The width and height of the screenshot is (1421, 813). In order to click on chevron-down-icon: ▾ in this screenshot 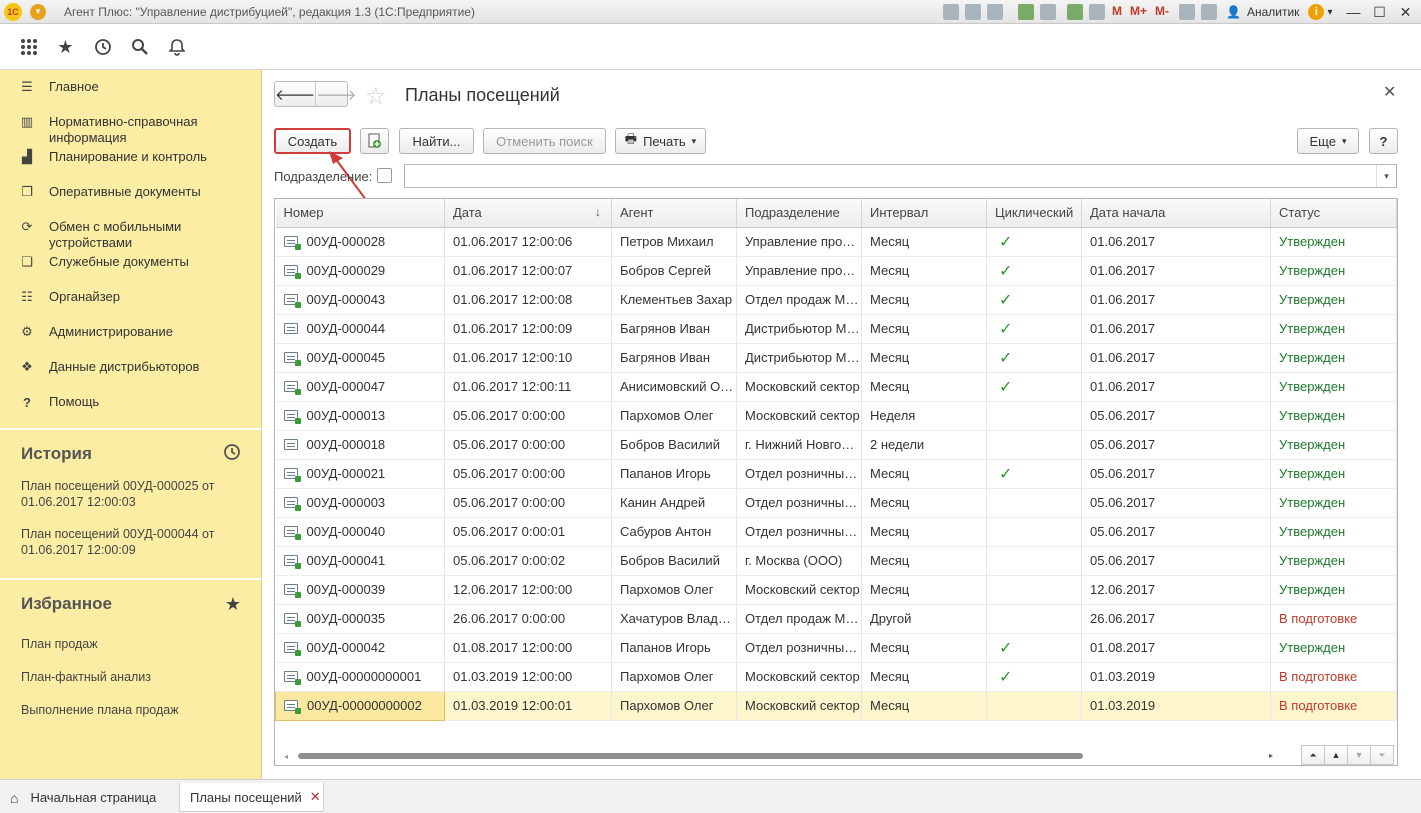, I will do `click(1386, 176)`.